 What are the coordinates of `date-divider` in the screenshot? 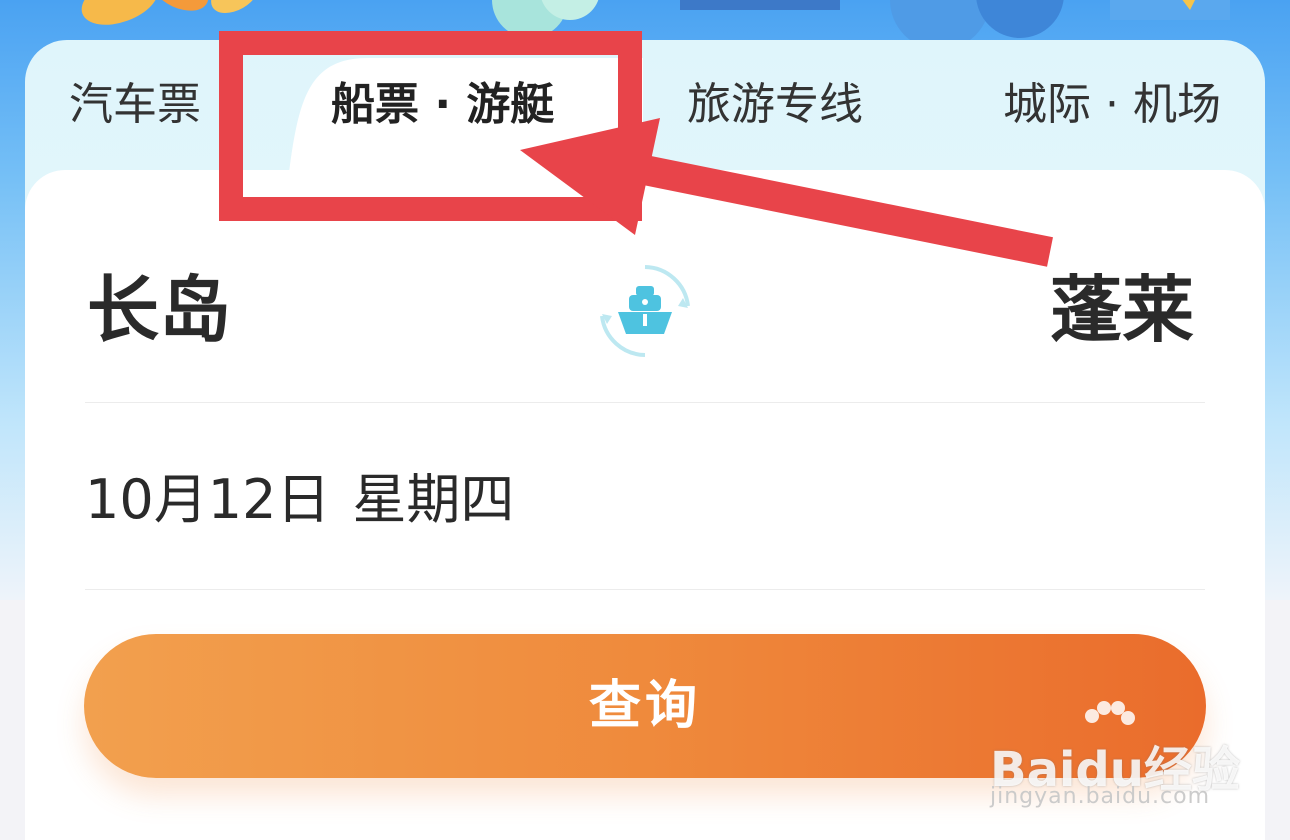 It's located at (645, 589).